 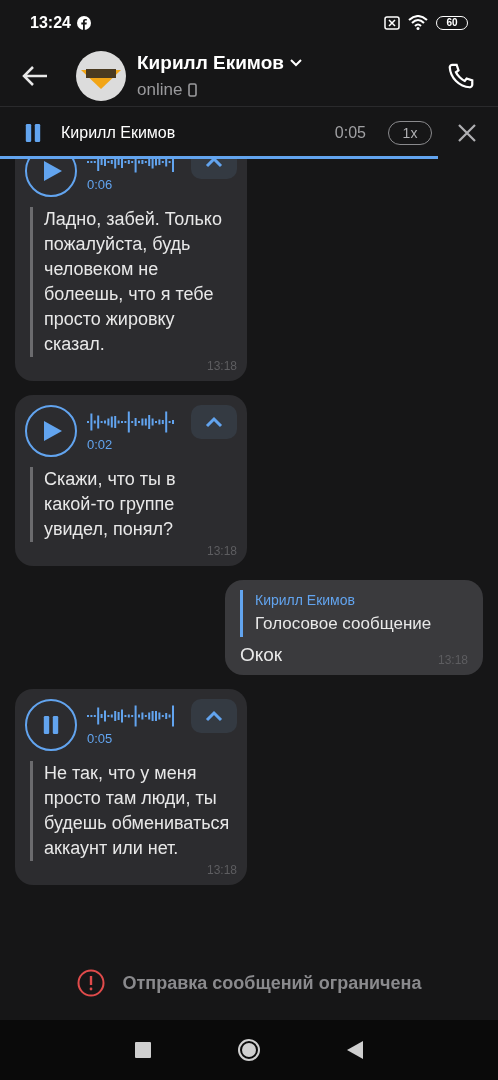 What do you see at coordinates (249, 1050) in the screenshot?
I see `home-icon` at bounding box center [249, 1050].